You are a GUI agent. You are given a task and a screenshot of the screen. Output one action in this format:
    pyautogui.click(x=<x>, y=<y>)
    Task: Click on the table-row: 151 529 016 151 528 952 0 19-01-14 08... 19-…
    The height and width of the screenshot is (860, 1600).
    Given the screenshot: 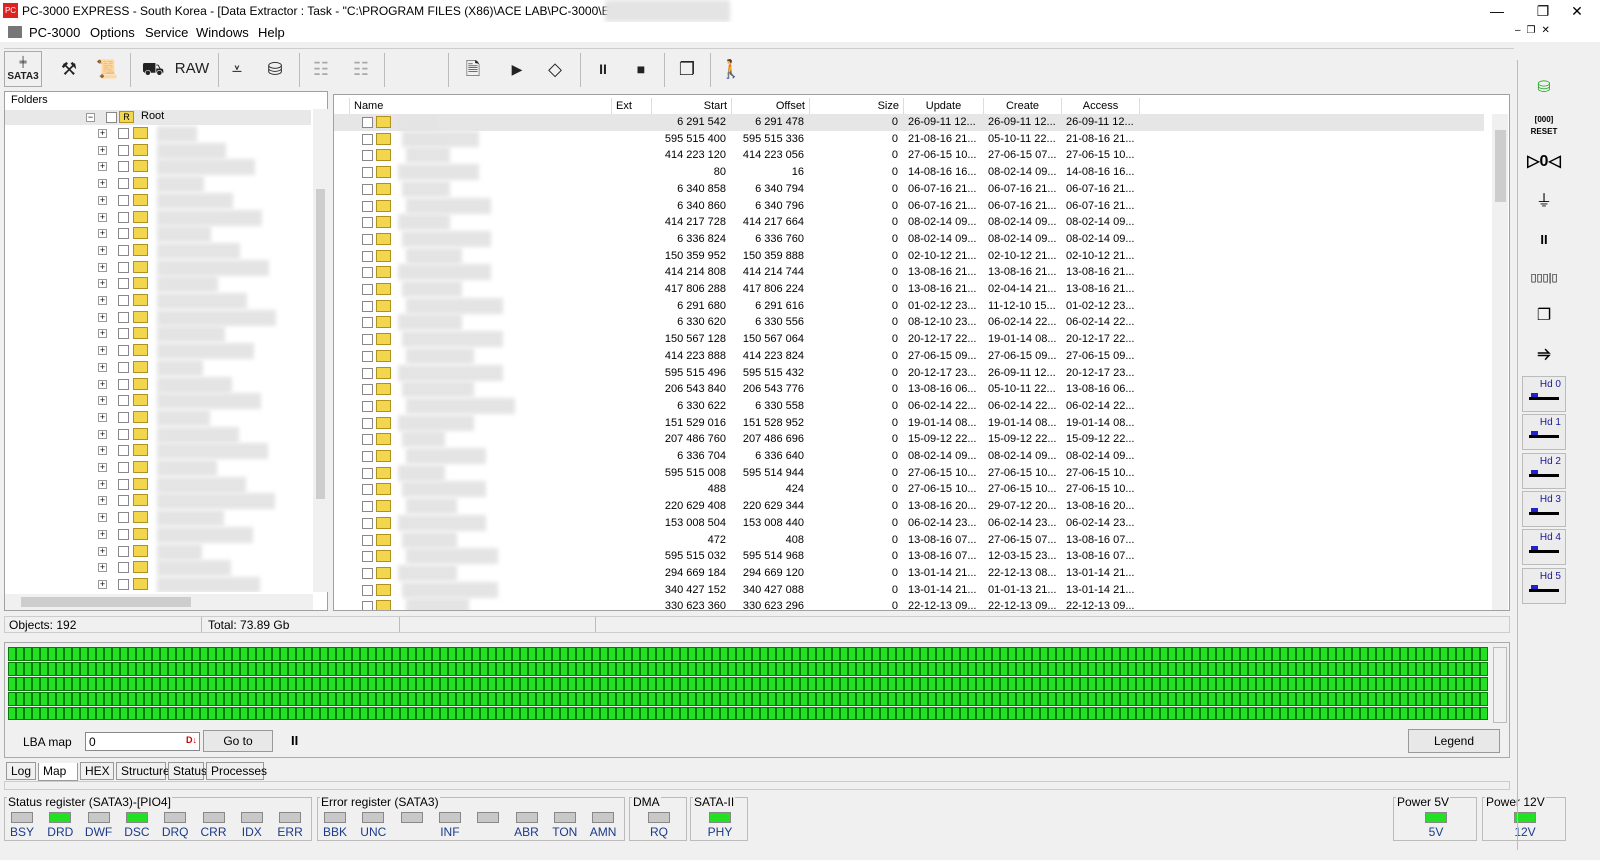 What is the action you would take?
    pyautogui.click(x=909, y=423)
    